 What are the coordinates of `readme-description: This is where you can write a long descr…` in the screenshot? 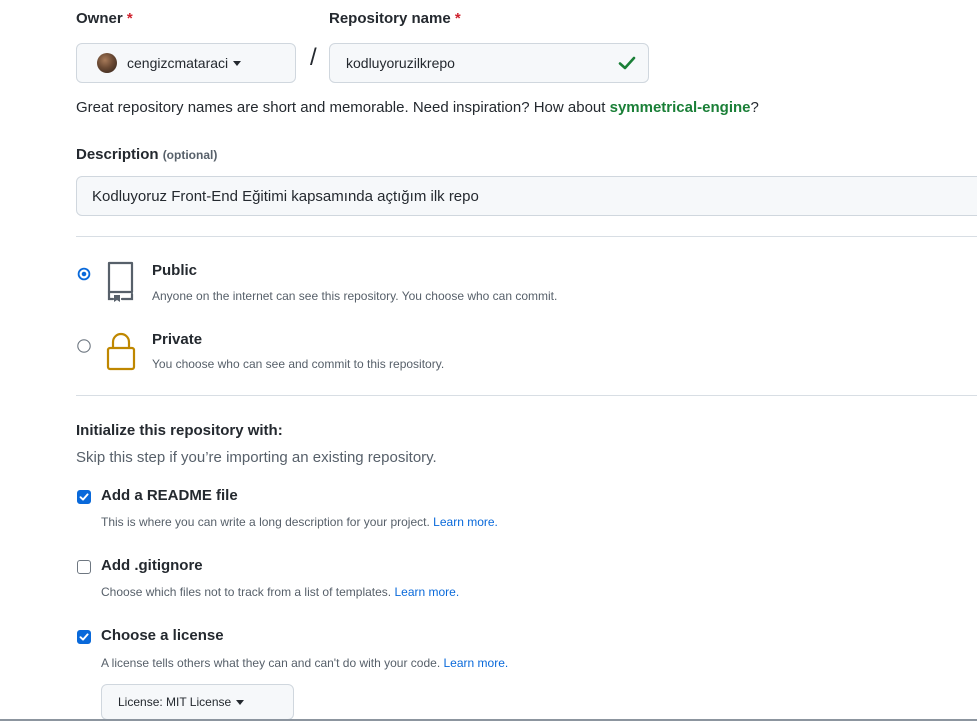 It's located at (299, 522).